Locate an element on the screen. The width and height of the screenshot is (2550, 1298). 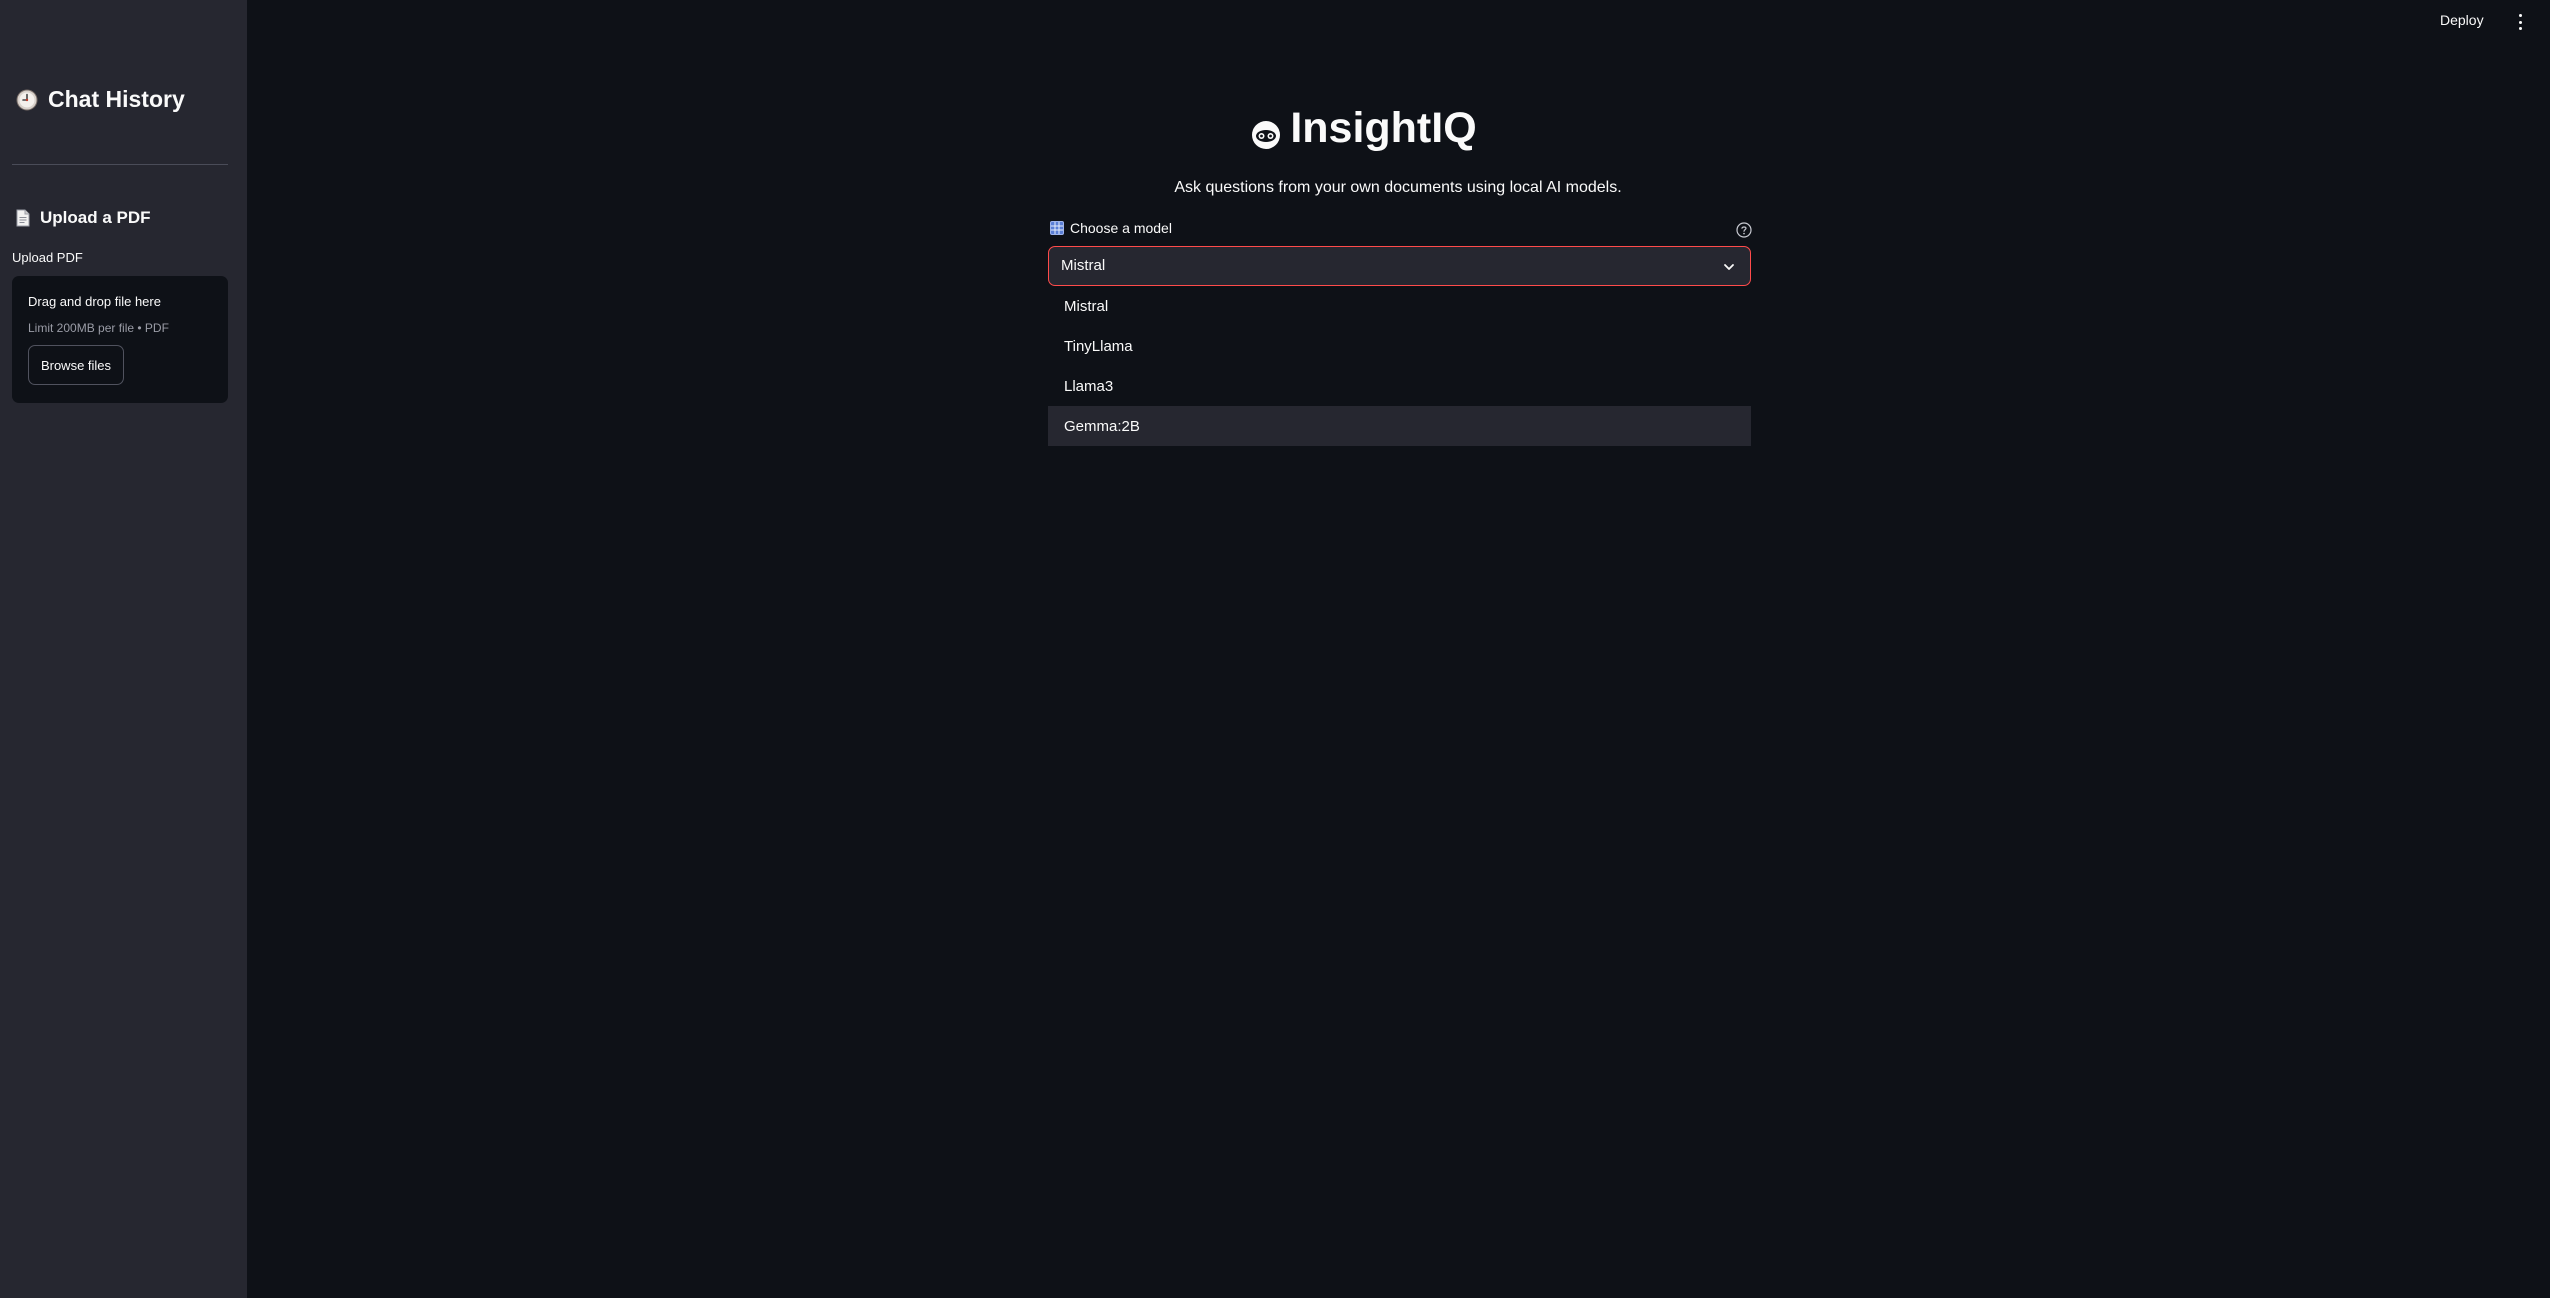
chevron-down-icon is located at coordinates (1729, 267).